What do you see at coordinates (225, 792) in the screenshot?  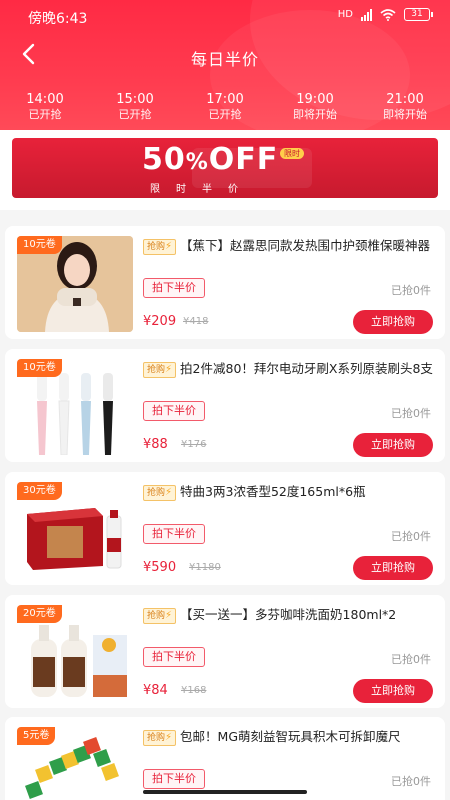 I see `home-indicator` at bounding box center [225, 792].